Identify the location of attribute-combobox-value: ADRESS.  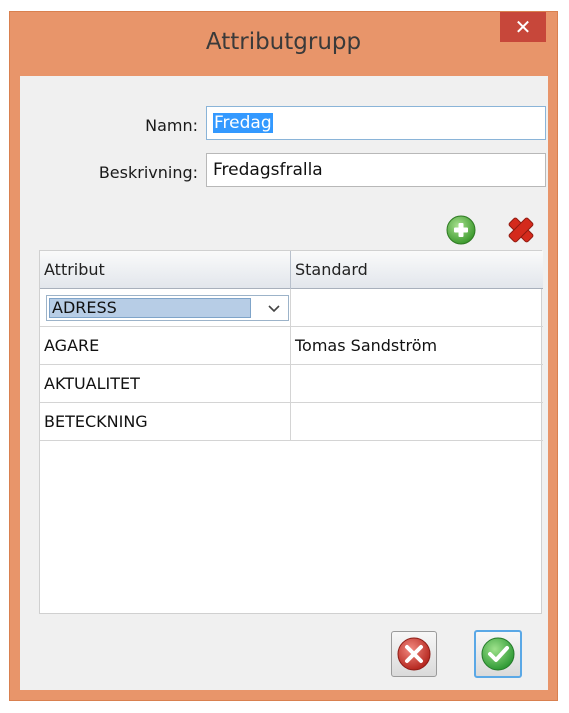
(150, 308).